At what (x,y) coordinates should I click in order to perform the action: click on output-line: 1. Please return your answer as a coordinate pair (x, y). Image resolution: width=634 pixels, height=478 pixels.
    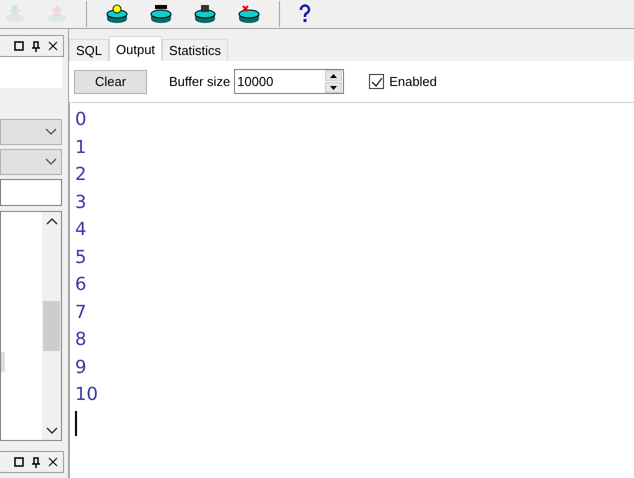
    Looking at the image, I should click on (80, 148).